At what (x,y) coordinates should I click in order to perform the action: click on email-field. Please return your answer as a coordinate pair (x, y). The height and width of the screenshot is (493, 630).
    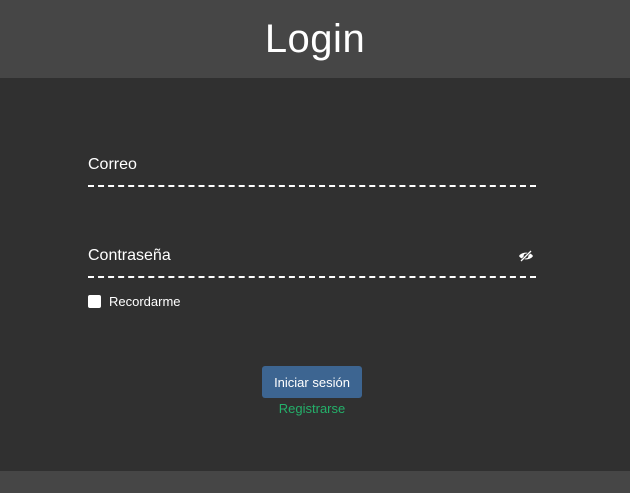
    Looking at the image, I should click on (300, 170).